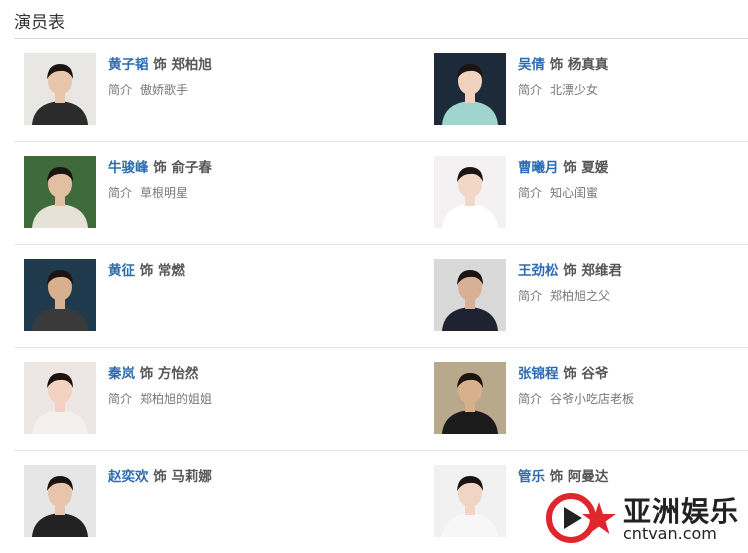  I want to click on cast-intro: 简介 郑柏旭之父, so click(633, 296).